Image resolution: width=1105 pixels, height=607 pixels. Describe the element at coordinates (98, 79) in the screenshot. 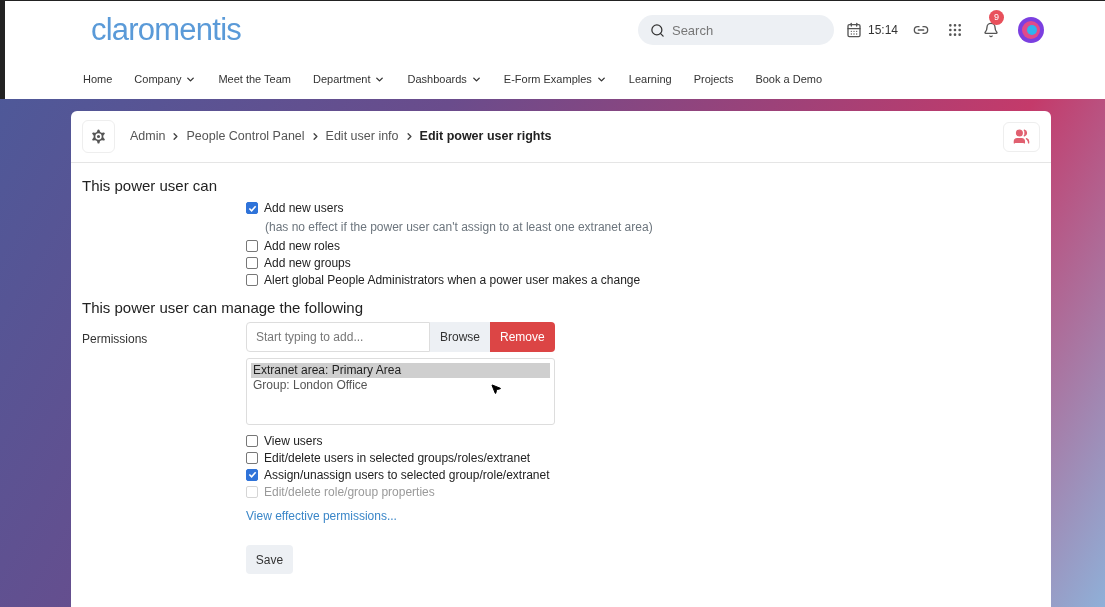

I see `nav-link: Home` at that location.